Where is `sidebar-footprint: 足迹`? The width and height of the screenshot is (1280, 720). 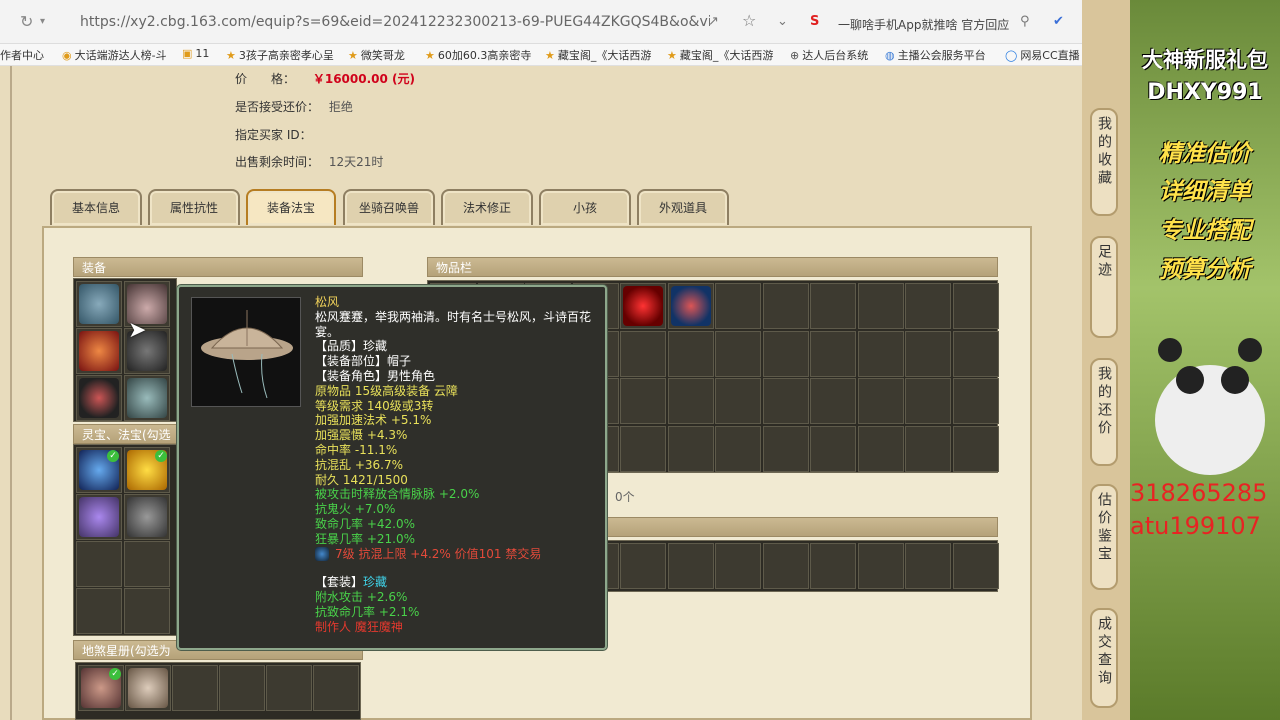
sidebar-footprint: 足迹 is located at coordinates (1104, 287).